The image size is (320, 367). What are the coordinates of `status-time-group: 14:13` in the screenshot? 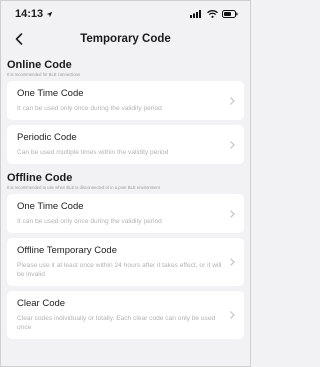 It's located at (34, 14).